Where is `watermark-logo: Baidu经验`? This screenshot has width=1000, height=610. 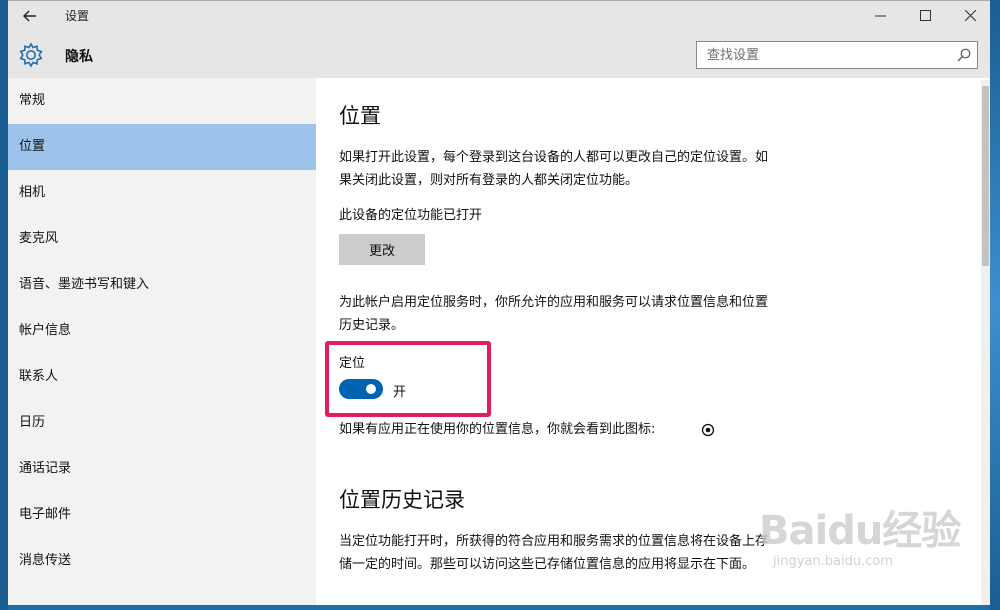
watermark-logo: Baidu经验 is located at coordinates (860, 531).